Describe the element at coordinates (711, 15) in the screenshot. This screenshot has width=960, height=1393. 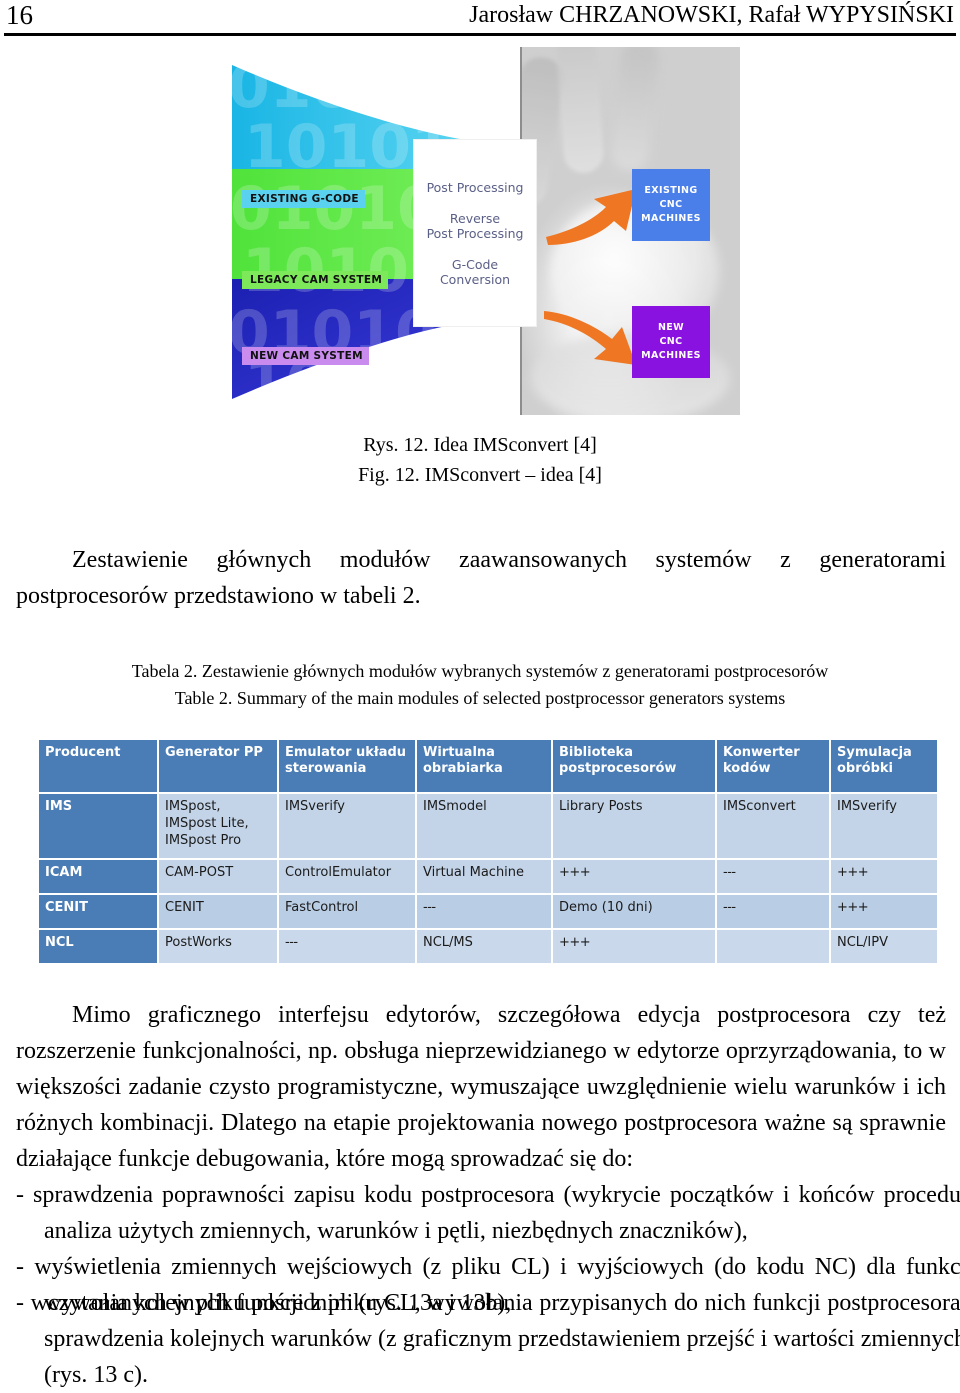
I see `running-title: Jarosław CHRZANOWSKI, Rafał WYPYSIŃSKI` at that location.